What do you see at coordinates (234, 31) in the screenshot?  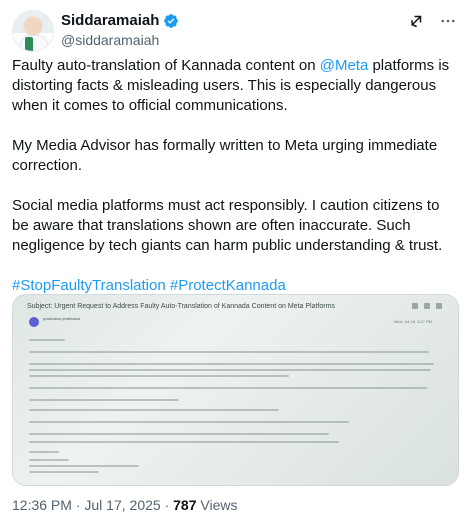 I see `tweet-header: Siddaramaiah @siddaramaiah` at bounding box center [234, 31].